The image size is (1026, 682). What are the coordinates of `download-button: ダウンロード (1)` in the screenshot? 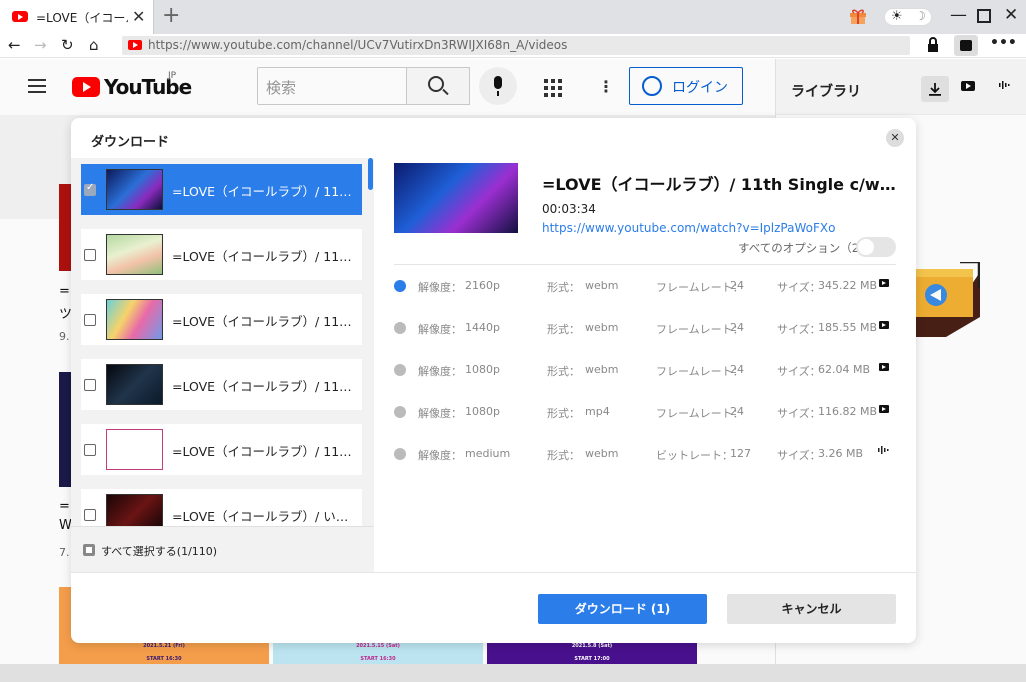 It's located at (622, 609).